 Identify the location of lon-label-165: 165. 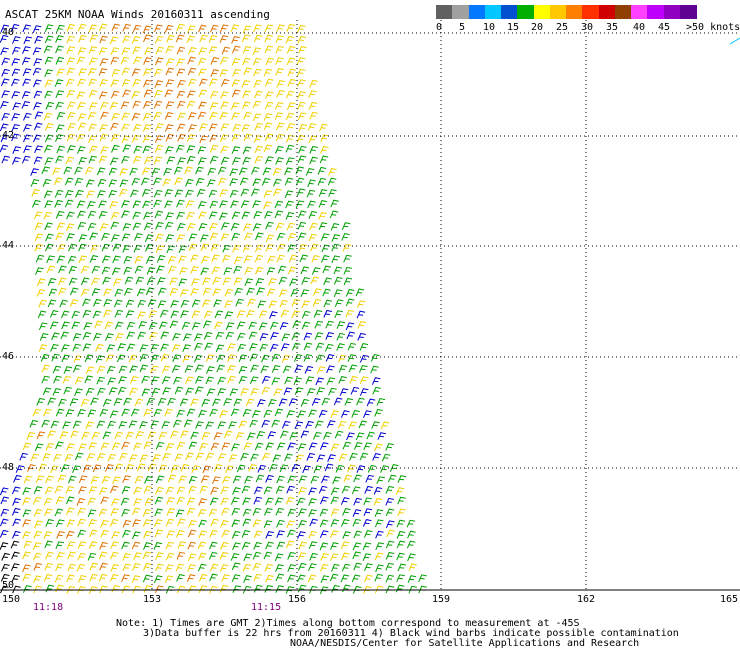
(729, 599).